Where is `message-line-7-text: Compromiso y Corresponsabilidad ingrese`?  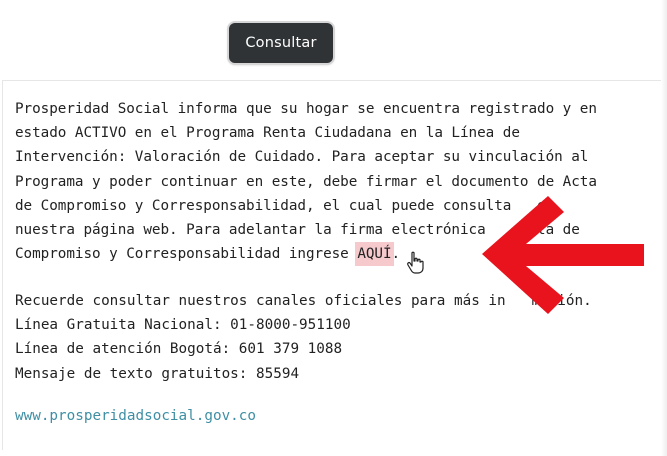
message-line-7-text: Compromiso y Corresponsabilidad ingrese is located at coordinates (186, 254).